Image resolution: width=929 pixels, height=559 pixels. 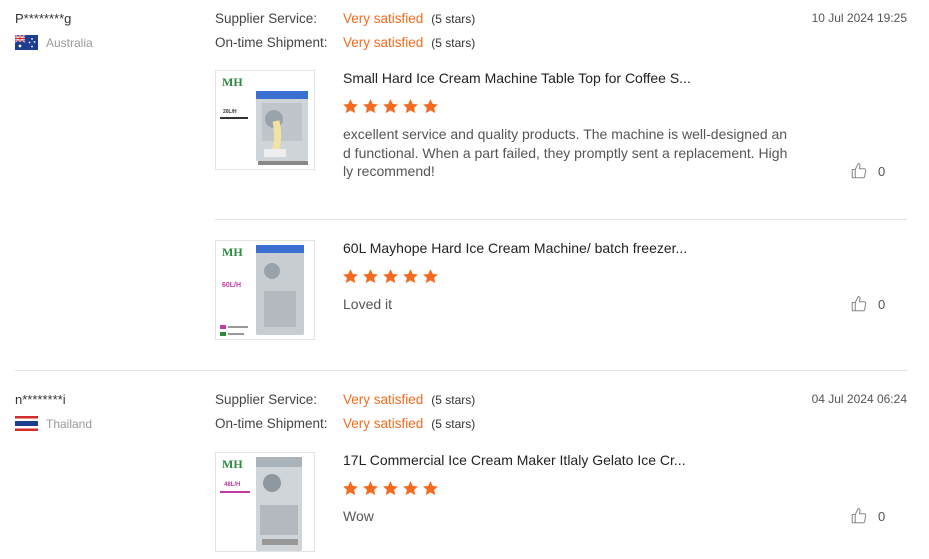 I want to click on thailand-flag-icon, so click(x=26, y=423).